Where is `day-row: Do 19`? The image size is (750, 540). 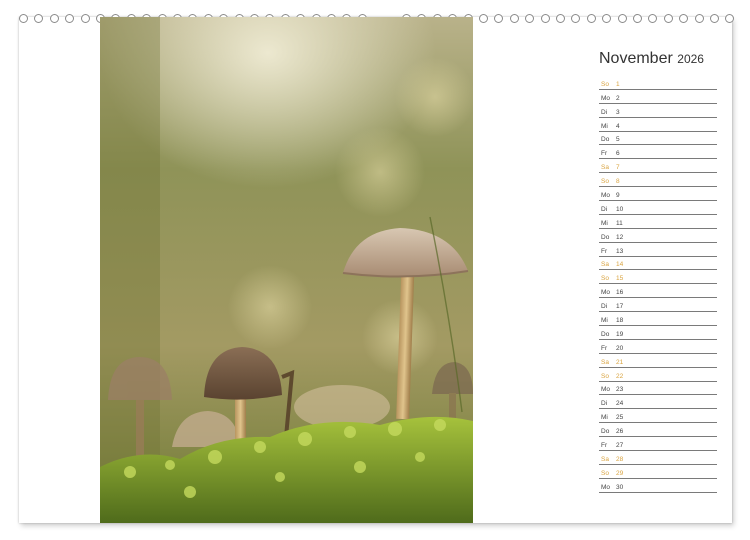 day-row: Do 19 is located at coordinates (658, 333).